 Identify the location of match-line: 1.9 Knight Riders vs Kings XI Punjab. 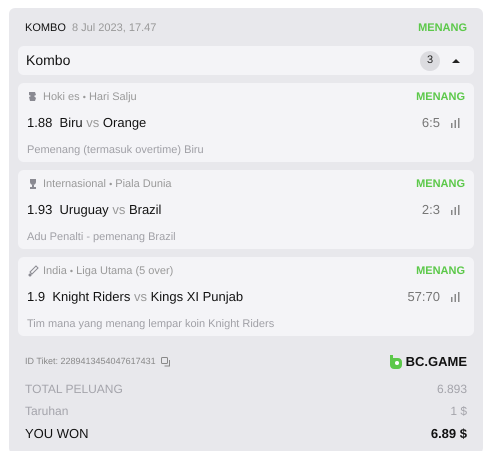
(135, 297).